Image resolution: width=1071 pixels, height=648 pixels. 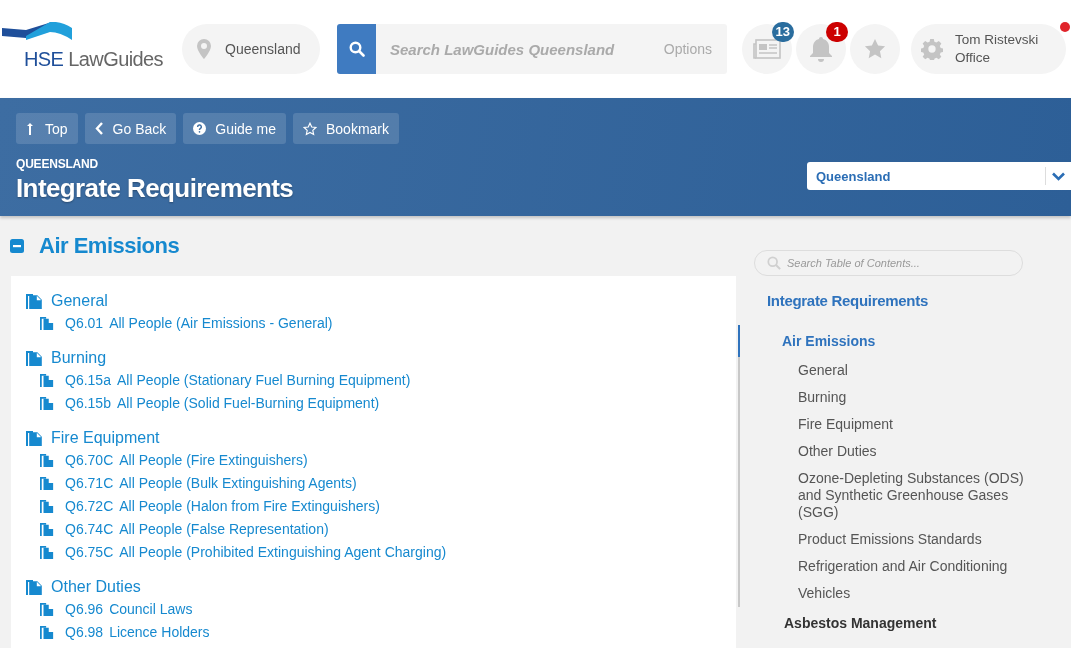 What do you see at coordinates (875, 49) in the screenshot?
I see `star-icon` at bounding box center [875, 49].